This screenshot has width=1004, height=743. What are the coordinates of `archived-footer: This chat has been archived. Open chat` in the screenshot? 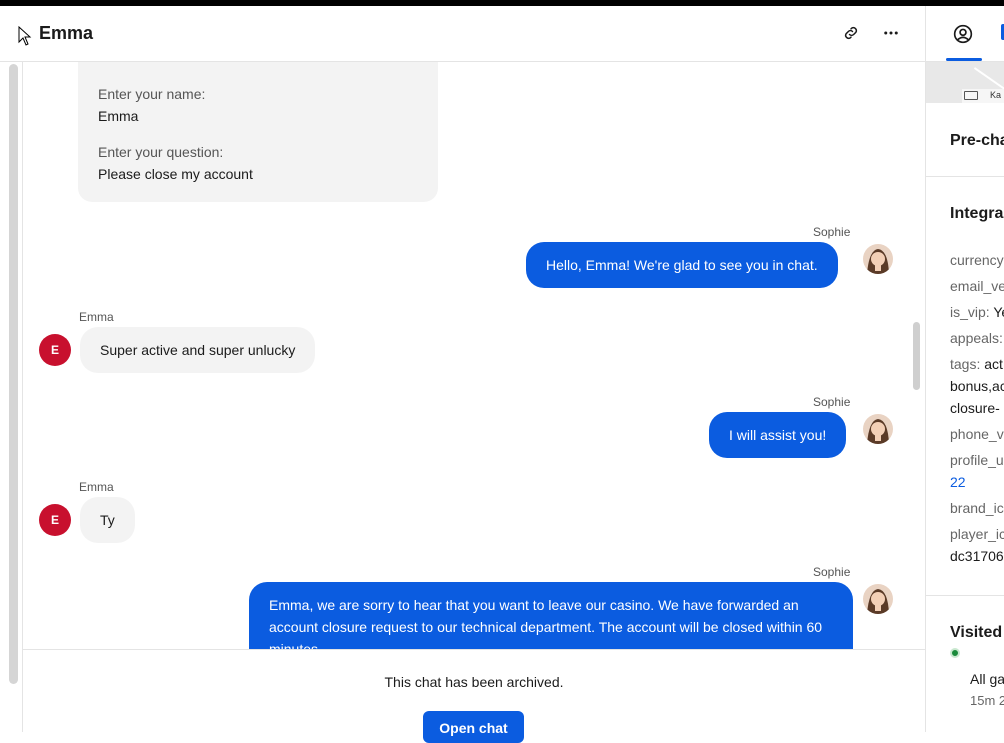 It's located at (474, 696).